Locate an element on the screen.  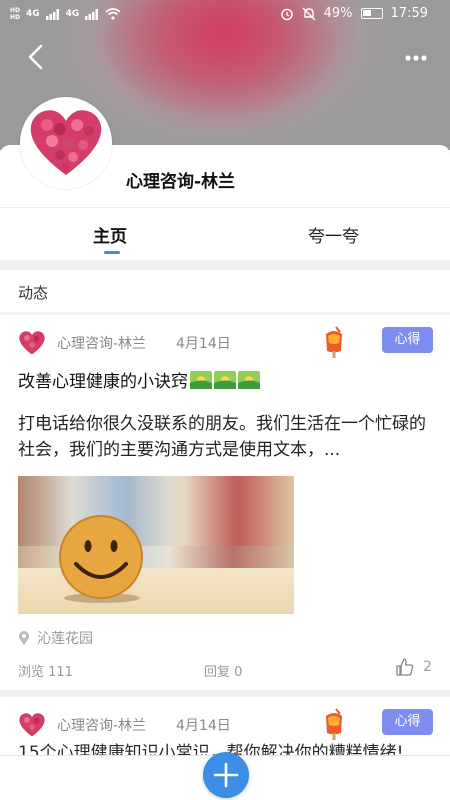
plus-icon is located at coordinates (226, 775).